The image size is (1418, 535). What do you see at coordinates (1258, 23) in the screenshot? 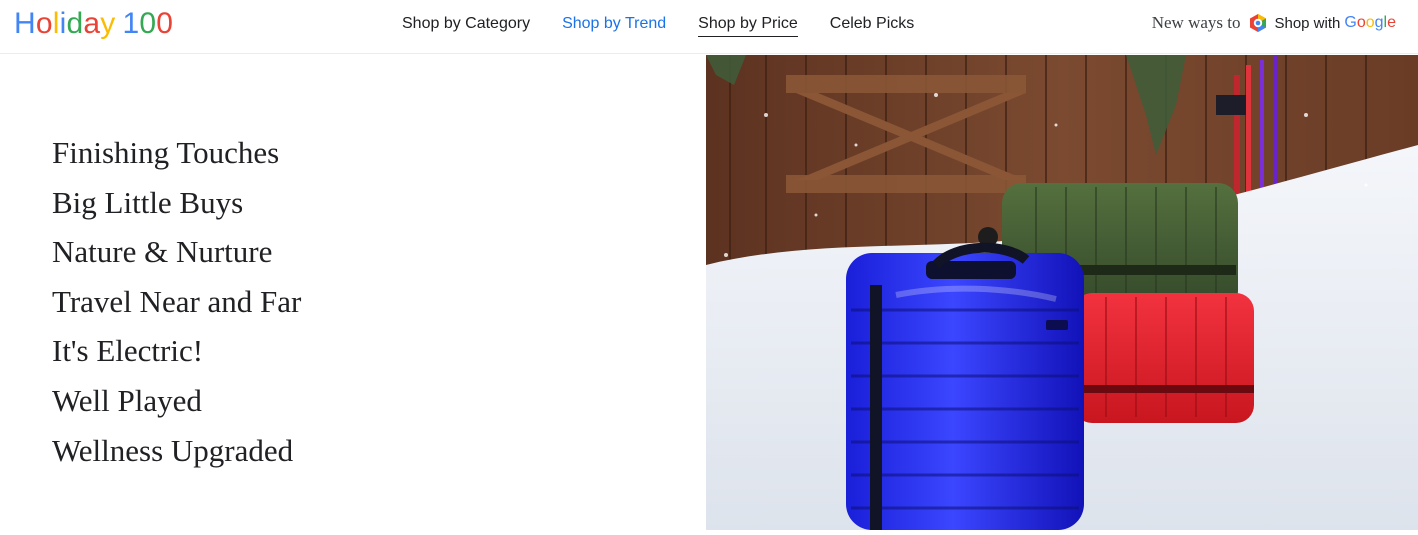
I see `google-lens-icon` at bounding box center [1258, 23].